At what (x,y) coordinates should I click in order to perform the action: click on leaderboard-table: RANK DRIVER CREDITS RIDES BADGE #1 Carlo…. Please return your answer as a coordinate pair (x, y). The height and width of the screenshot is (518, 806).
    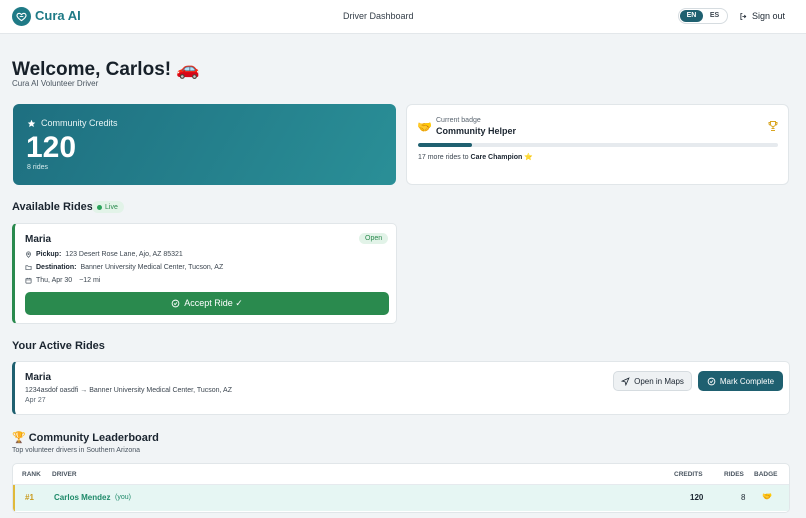
    Looking at the image, I should click on (401, 488).